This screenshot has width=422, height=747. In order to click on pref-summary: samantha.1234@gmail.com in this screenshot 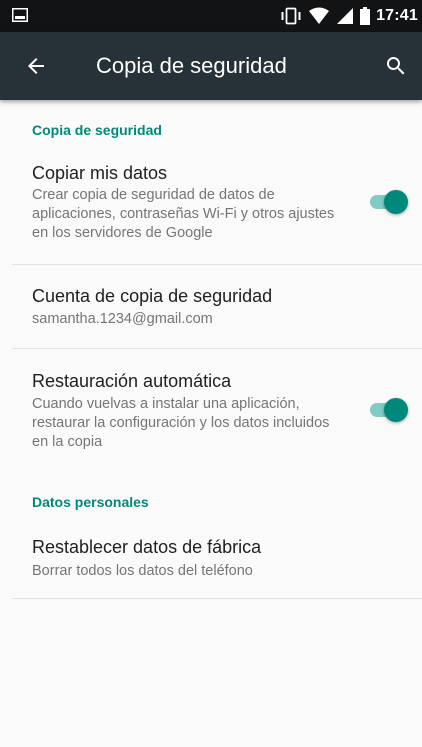, I will do `click(122, 319)`.